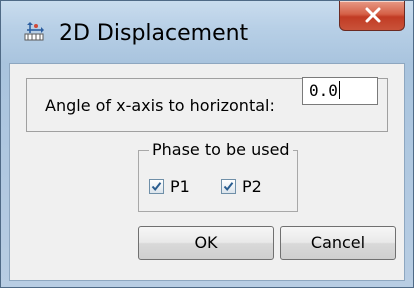 The height and width of the screenshot is (288, 414). What do you see at coordinates (323, 90) in the screenshot?
I see `angle-value: 0.0` at bounding box center [323, 90].